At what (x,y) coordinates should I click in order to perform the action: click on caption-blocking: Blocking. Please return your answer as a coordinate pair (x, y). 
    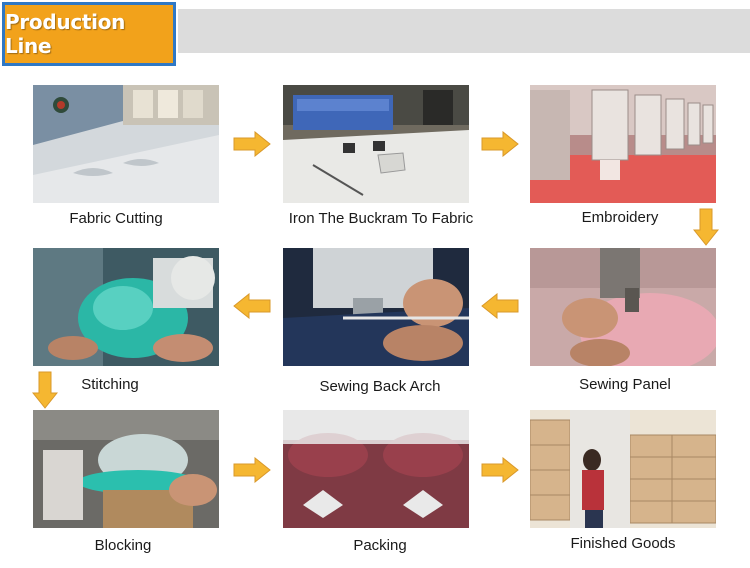
    Looking at the image, I should click on (123, 545).